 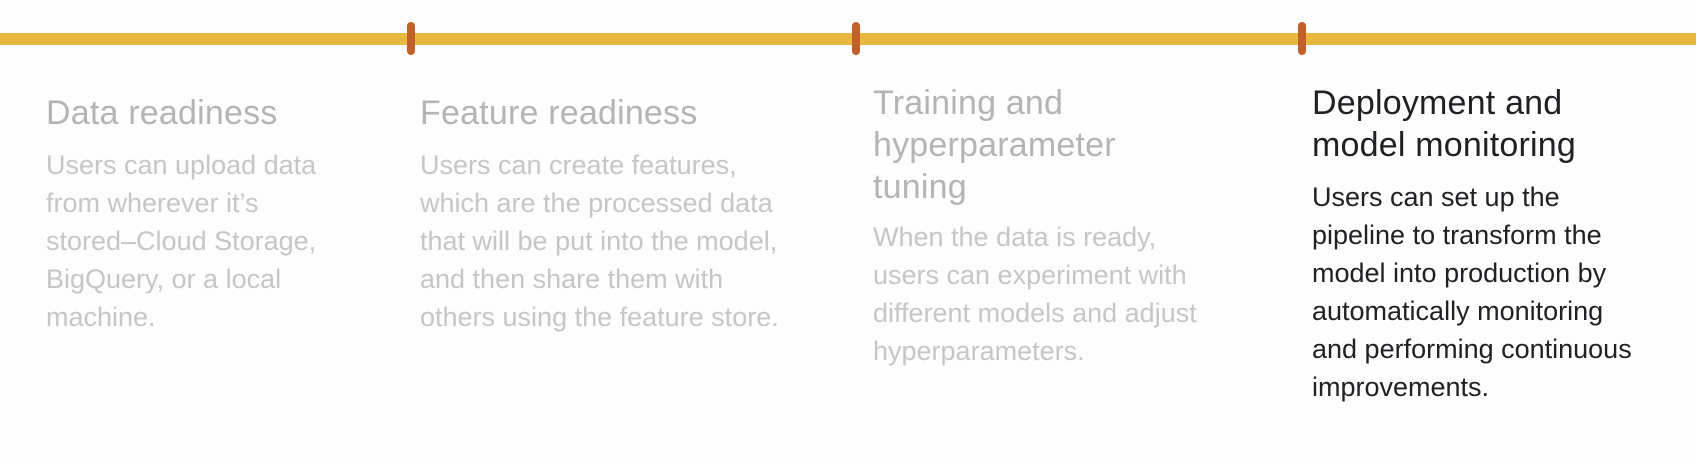 What do you see at coordinates (559, 113) in the screenshot?
I see `stage-title: Feature readiness` at bounding box center [559, 113].